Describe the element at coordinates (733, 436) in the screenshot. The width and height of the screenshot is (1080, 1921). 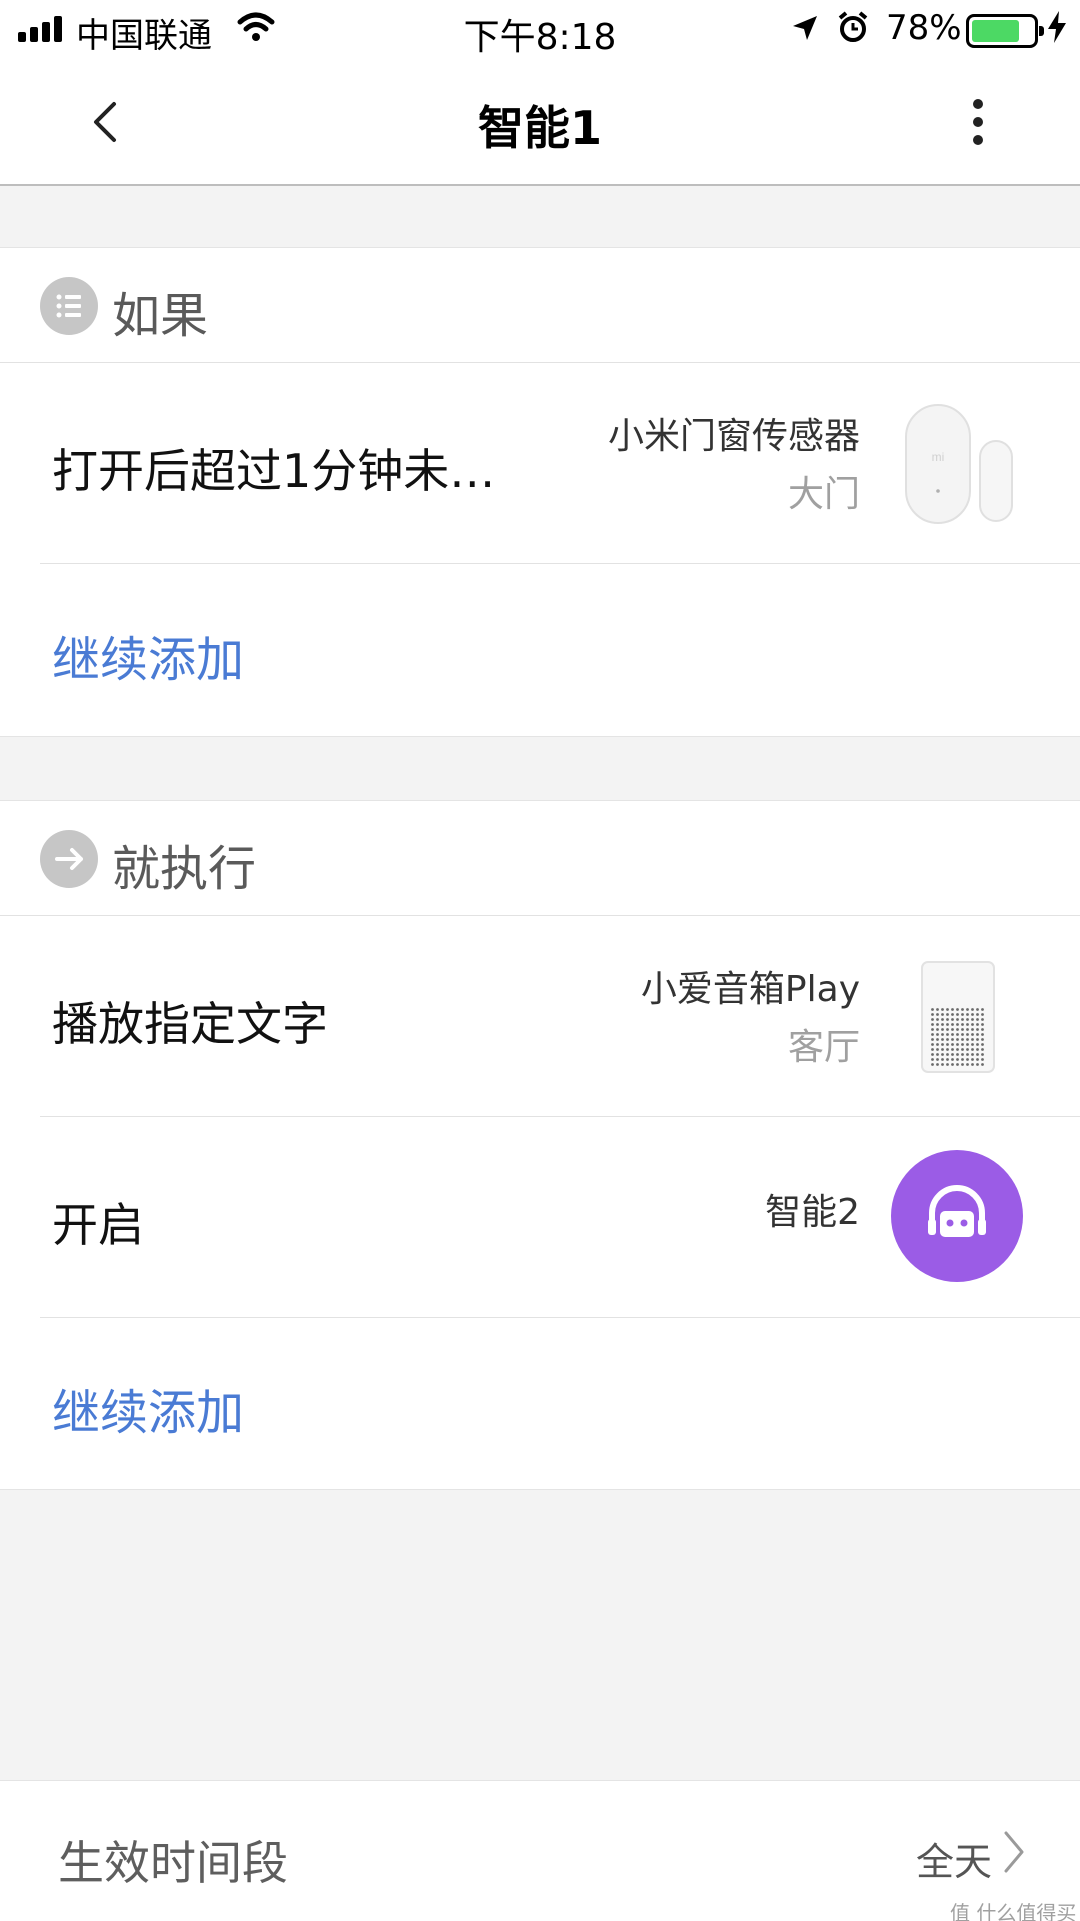
I see `condition-device-name: 小米门窗传感器` at that location.